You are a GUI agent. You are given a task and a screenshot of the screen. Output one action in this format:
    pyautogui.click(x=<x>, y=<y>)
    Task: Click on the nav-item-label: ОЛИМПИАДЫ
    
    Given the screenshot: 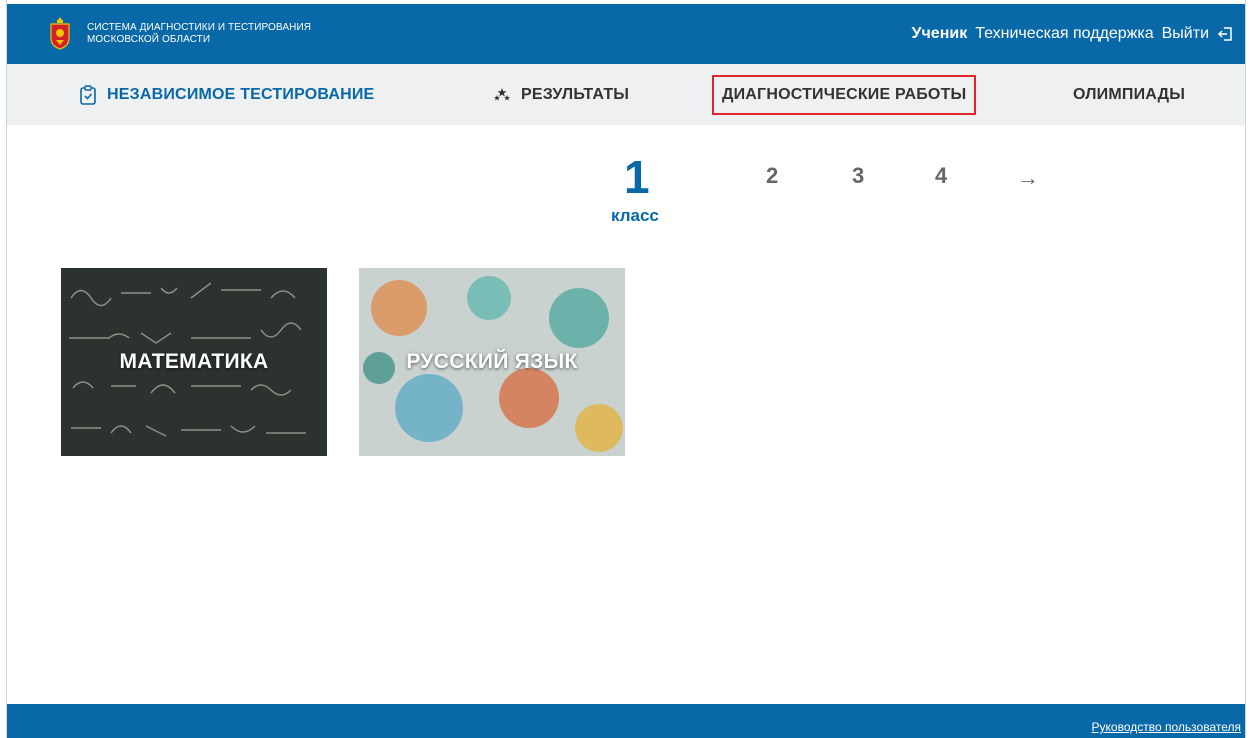 What is the action you would take?
    pyautogui.click(x=1129, y=94)
    